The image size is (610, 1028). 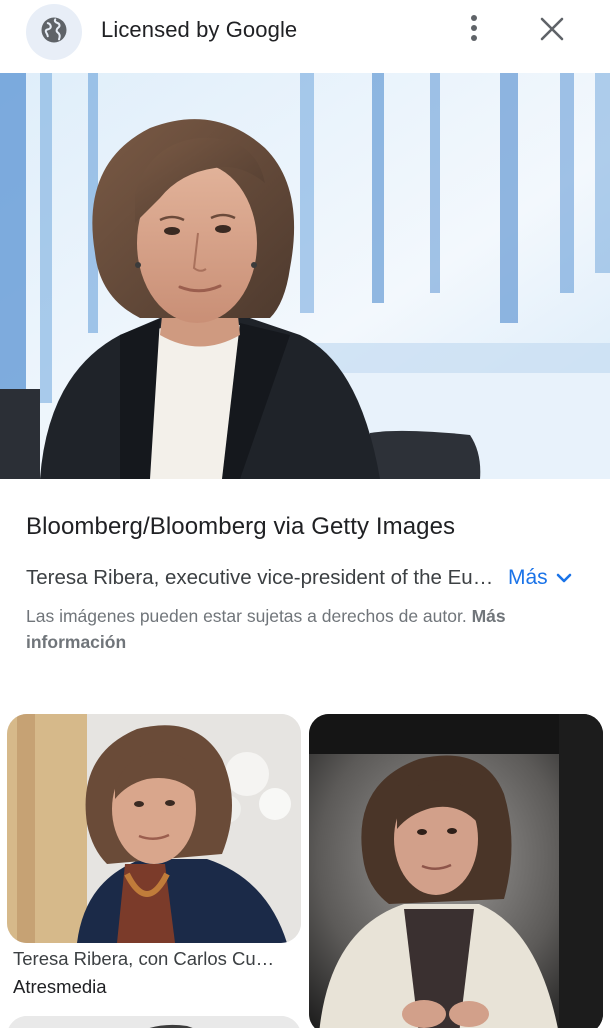 What do you see at coordinates (148, 959) in the screenshot?
I see `related-image-1-title: Teresa Ribera, con Carlos Cuerpo` at bounding box center [148, 959].